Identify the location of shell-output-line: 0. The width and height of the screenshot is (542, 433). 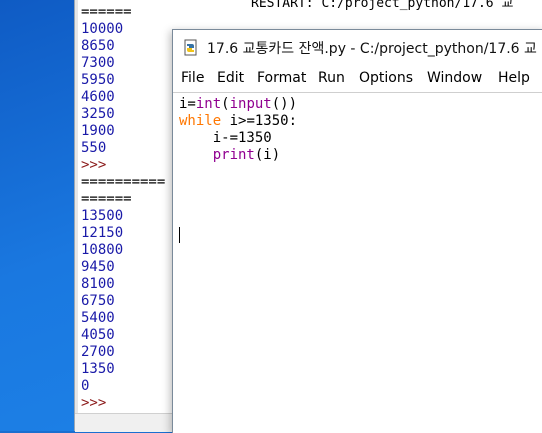
(85, 386).